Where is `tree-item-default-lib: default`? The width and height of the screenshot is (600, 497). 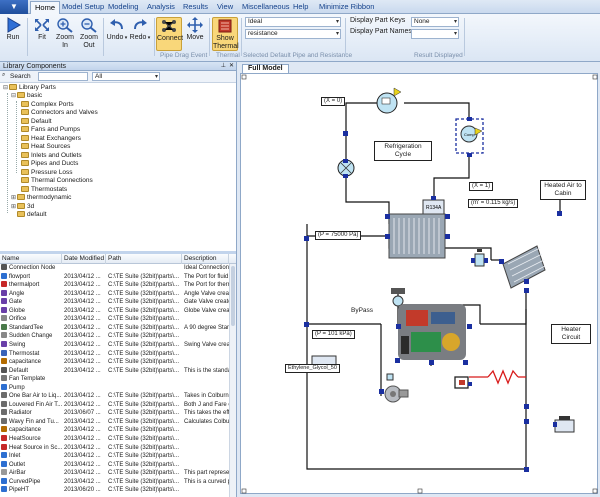
tree-item-default-lib: default is located at coordinates (29, 215).